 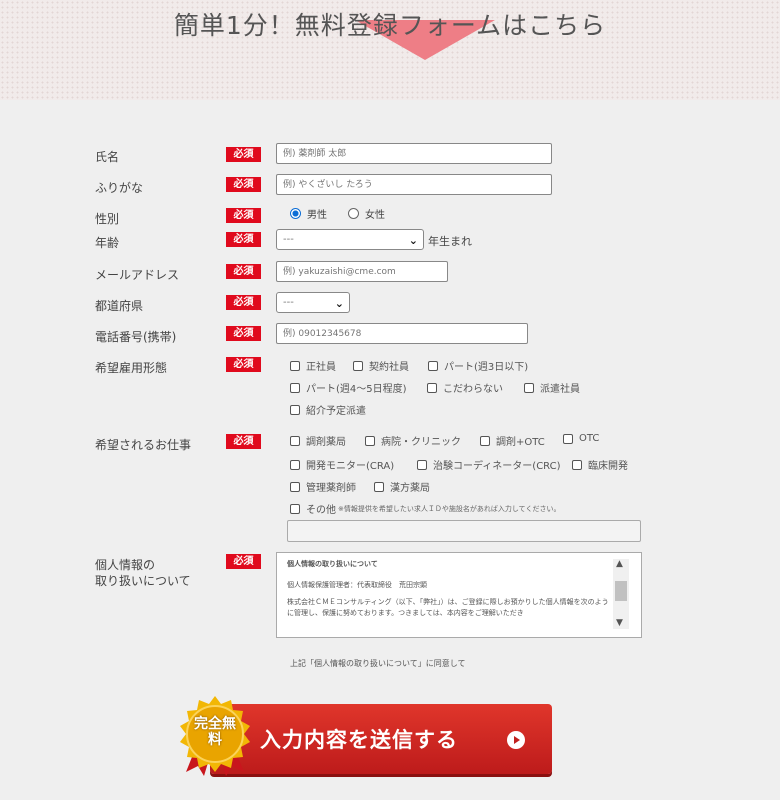 I want to click on free-badge: 完全無料, so click(x=215, y=735).